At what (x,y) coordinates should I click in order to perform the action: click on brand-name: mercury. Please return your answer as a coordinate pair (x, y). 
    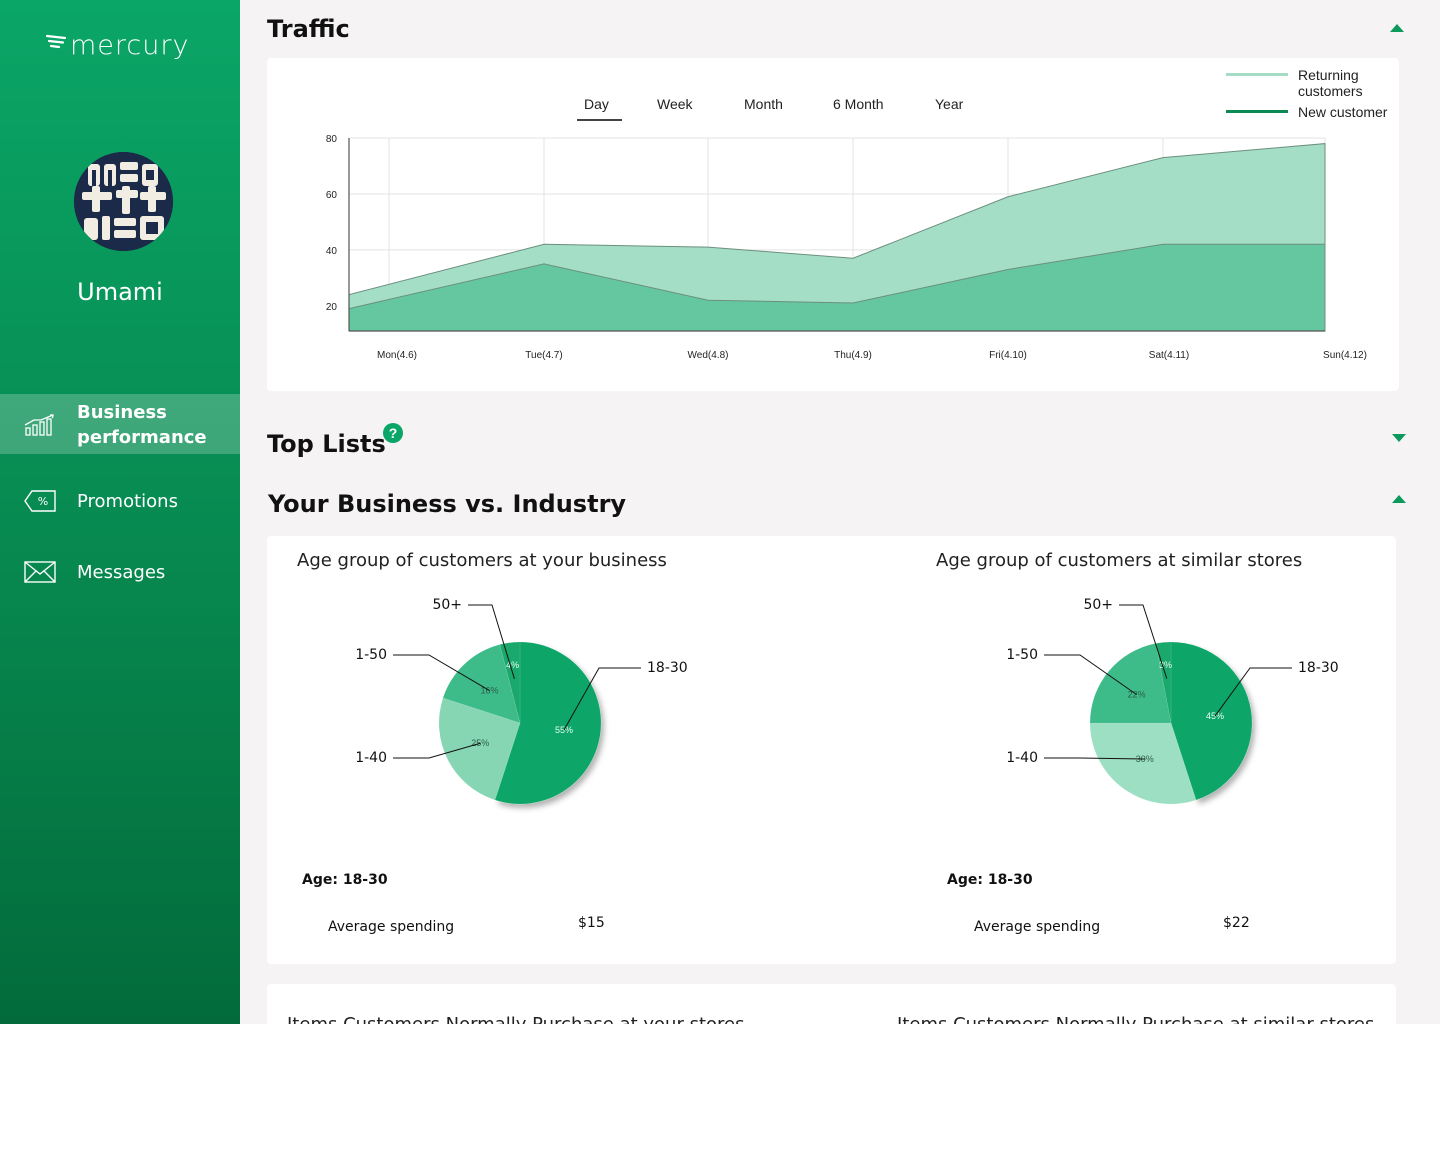
    Looking at the image, I should click on (130, 45).